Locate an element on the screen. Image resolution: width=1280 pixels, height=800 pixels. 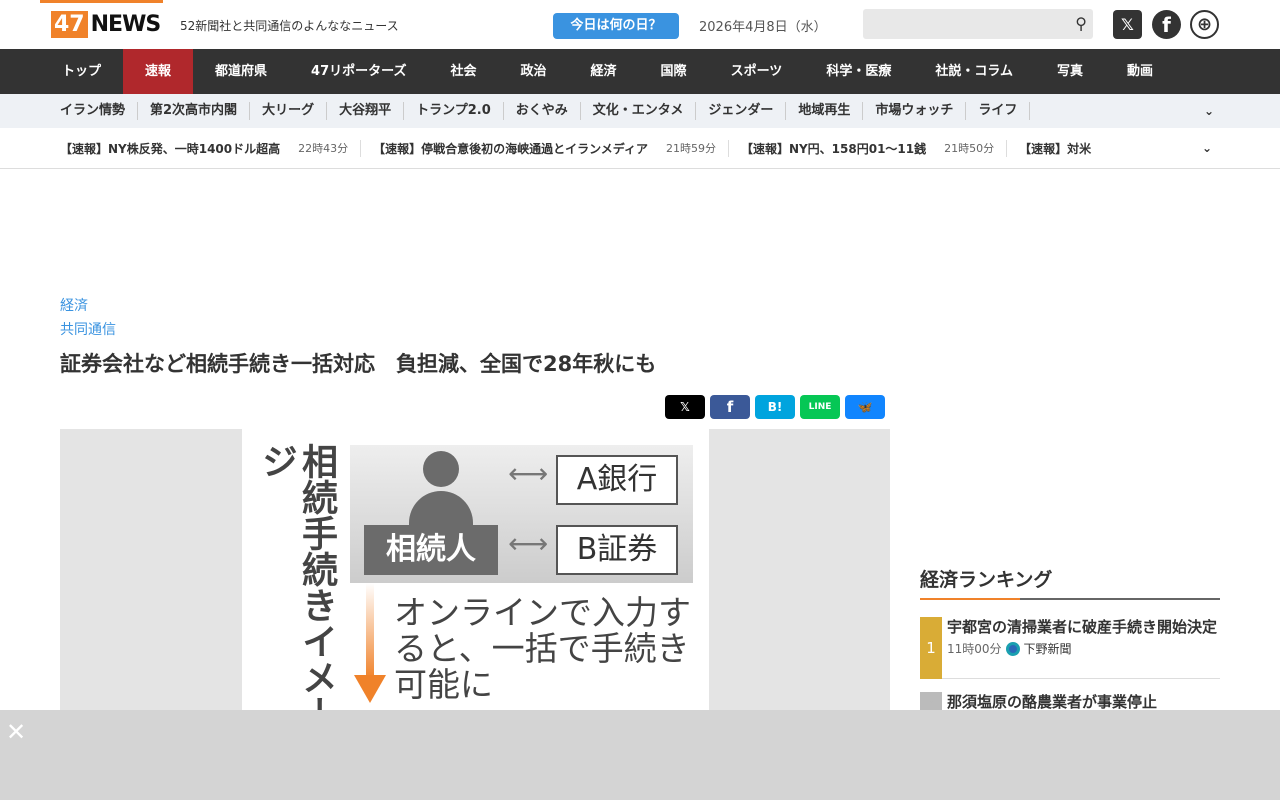
person-icon is located at coordinates (438, 489).